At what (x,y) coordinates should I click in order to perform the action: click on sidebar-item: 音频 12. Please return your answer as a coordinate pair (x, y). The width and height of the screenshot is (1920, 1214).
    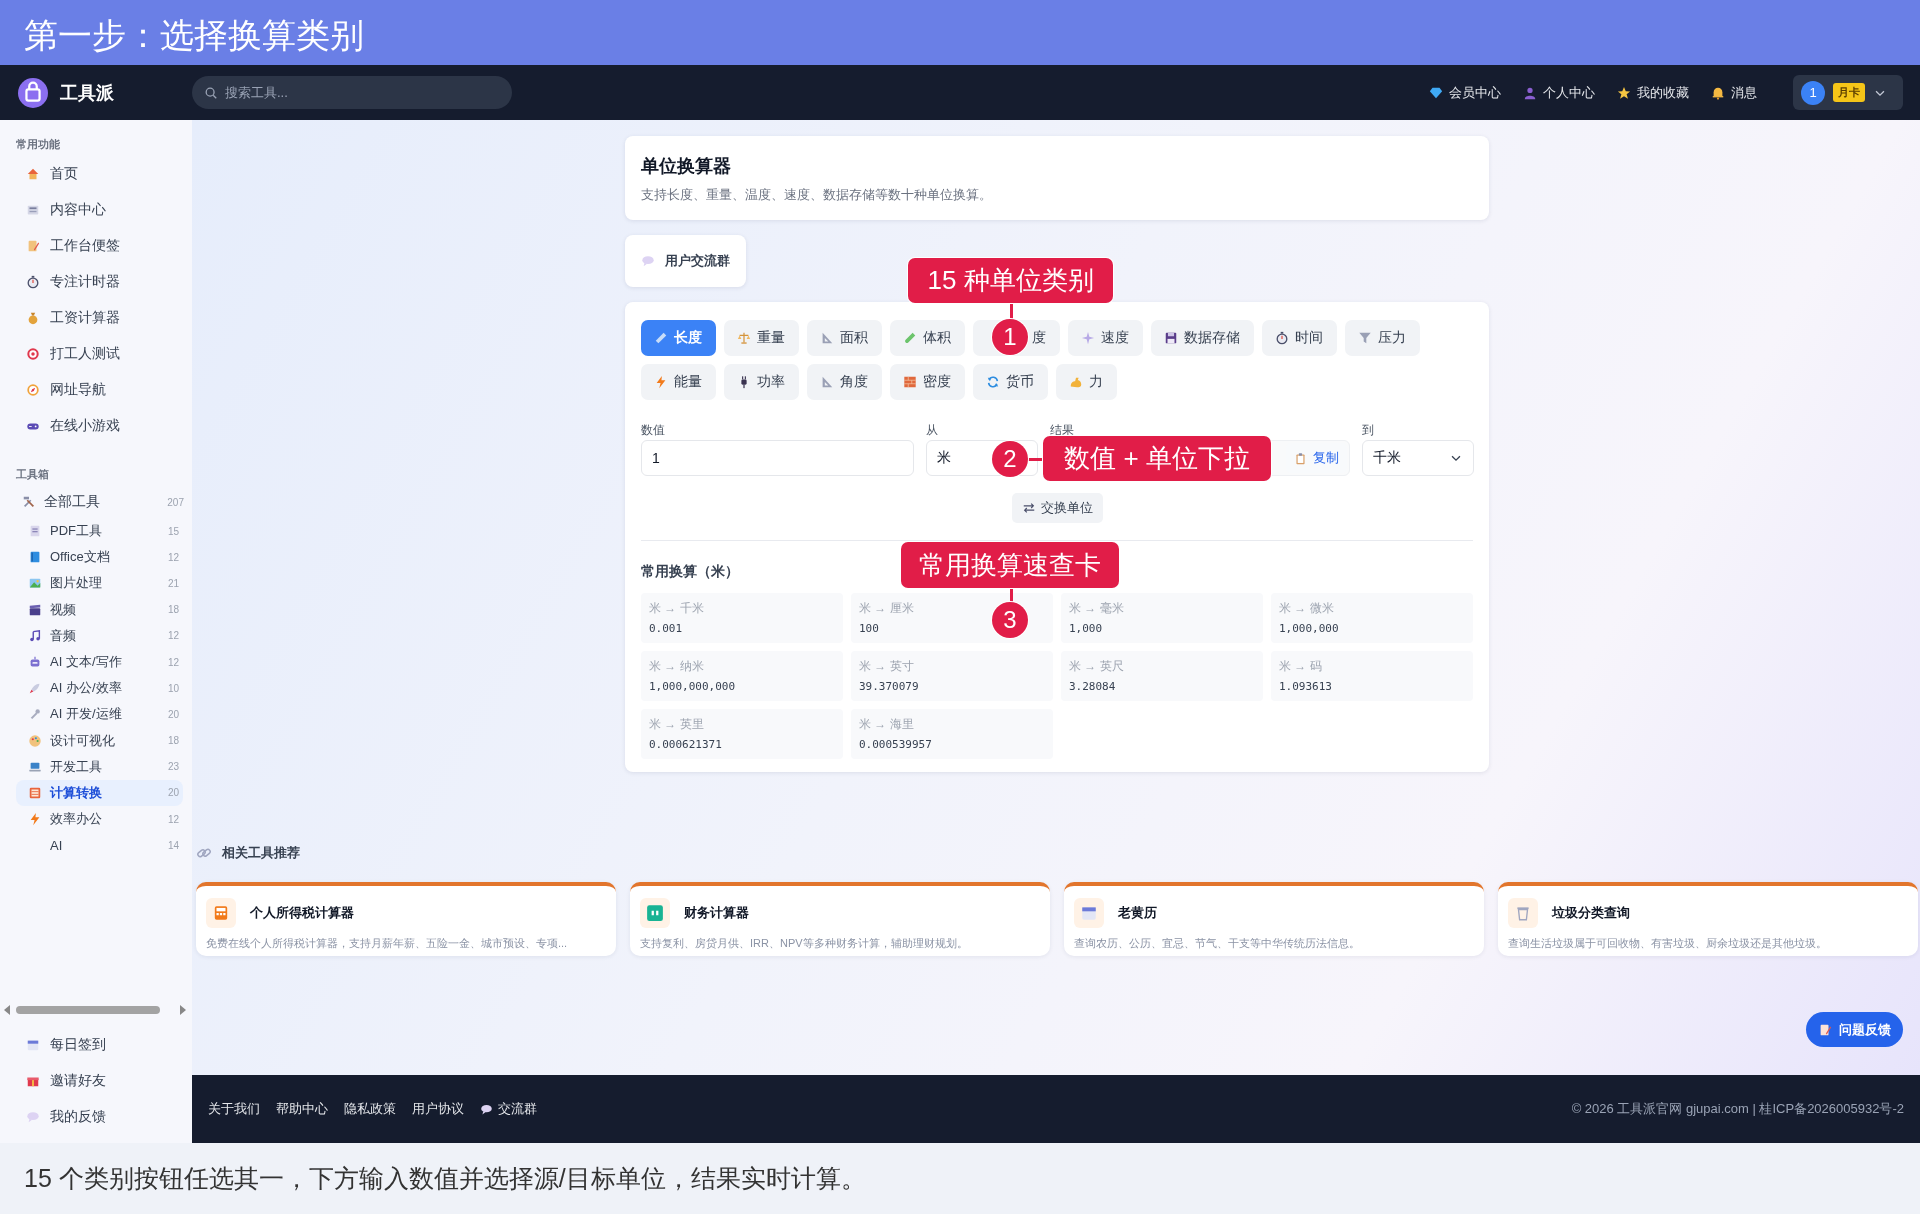
    Looking at the image, I should click on (99, 635).